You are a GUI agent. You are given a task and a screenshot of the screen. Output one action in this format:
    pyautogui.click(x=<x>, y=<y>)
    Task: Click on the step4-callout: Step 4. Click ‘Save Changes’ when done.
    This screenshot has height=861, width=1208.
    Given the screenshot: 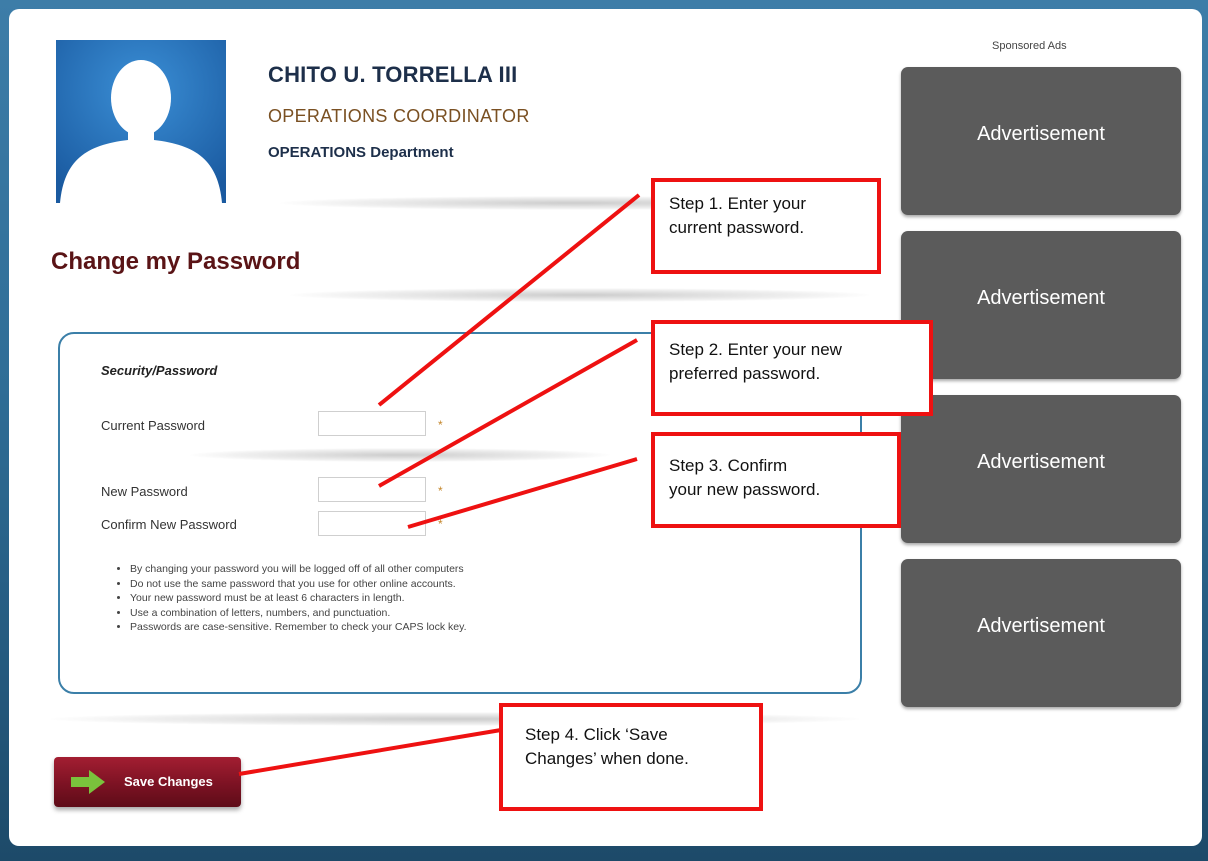 What is the action you would take?
    pyautogui.click(x=631, y=757)
    